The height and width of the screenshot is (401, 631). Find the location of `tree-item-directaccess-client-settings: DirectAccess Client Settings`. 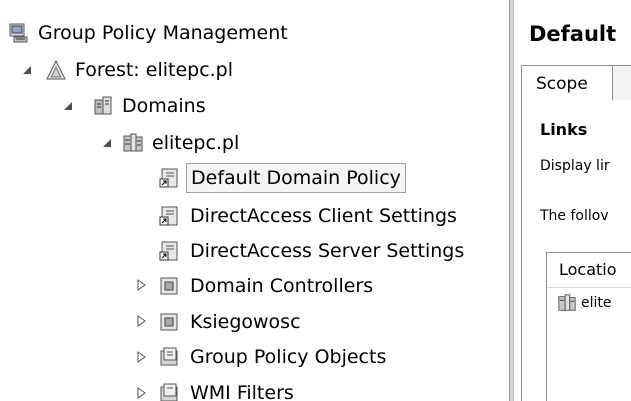

tree-item-directaccess-client-settings: DirectAccess Client Settings is located at coordinates (309, 216).